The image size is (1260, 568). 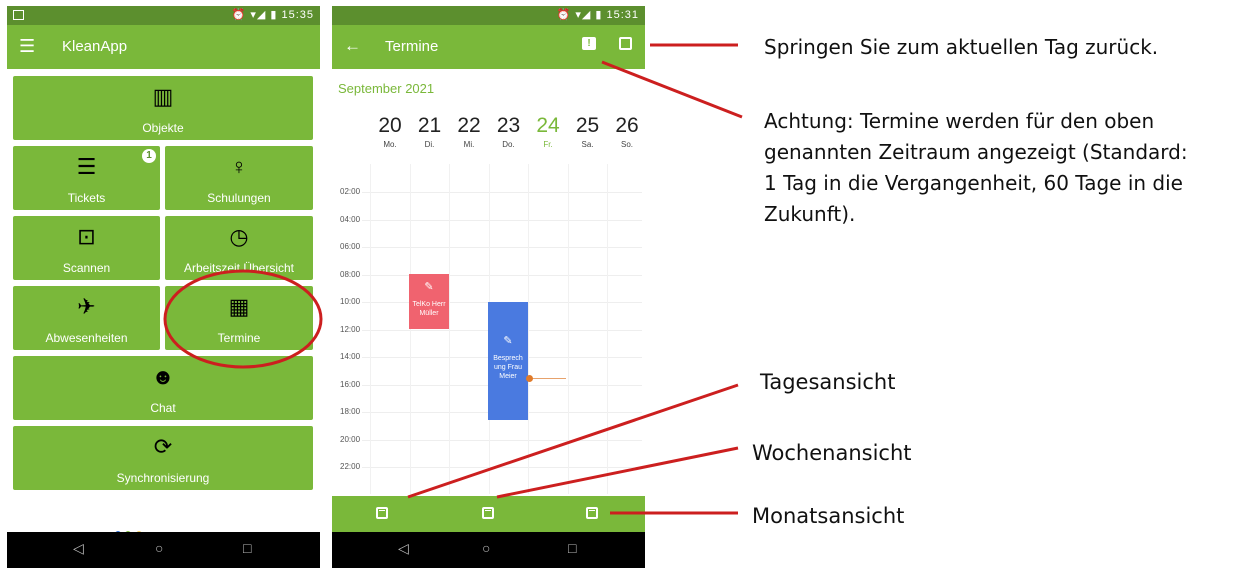 What do you see at coordinates (828, 516) in the screenshot?
I see `month-view-annotation: Monatsansicht` at bounding box center [828, 516].